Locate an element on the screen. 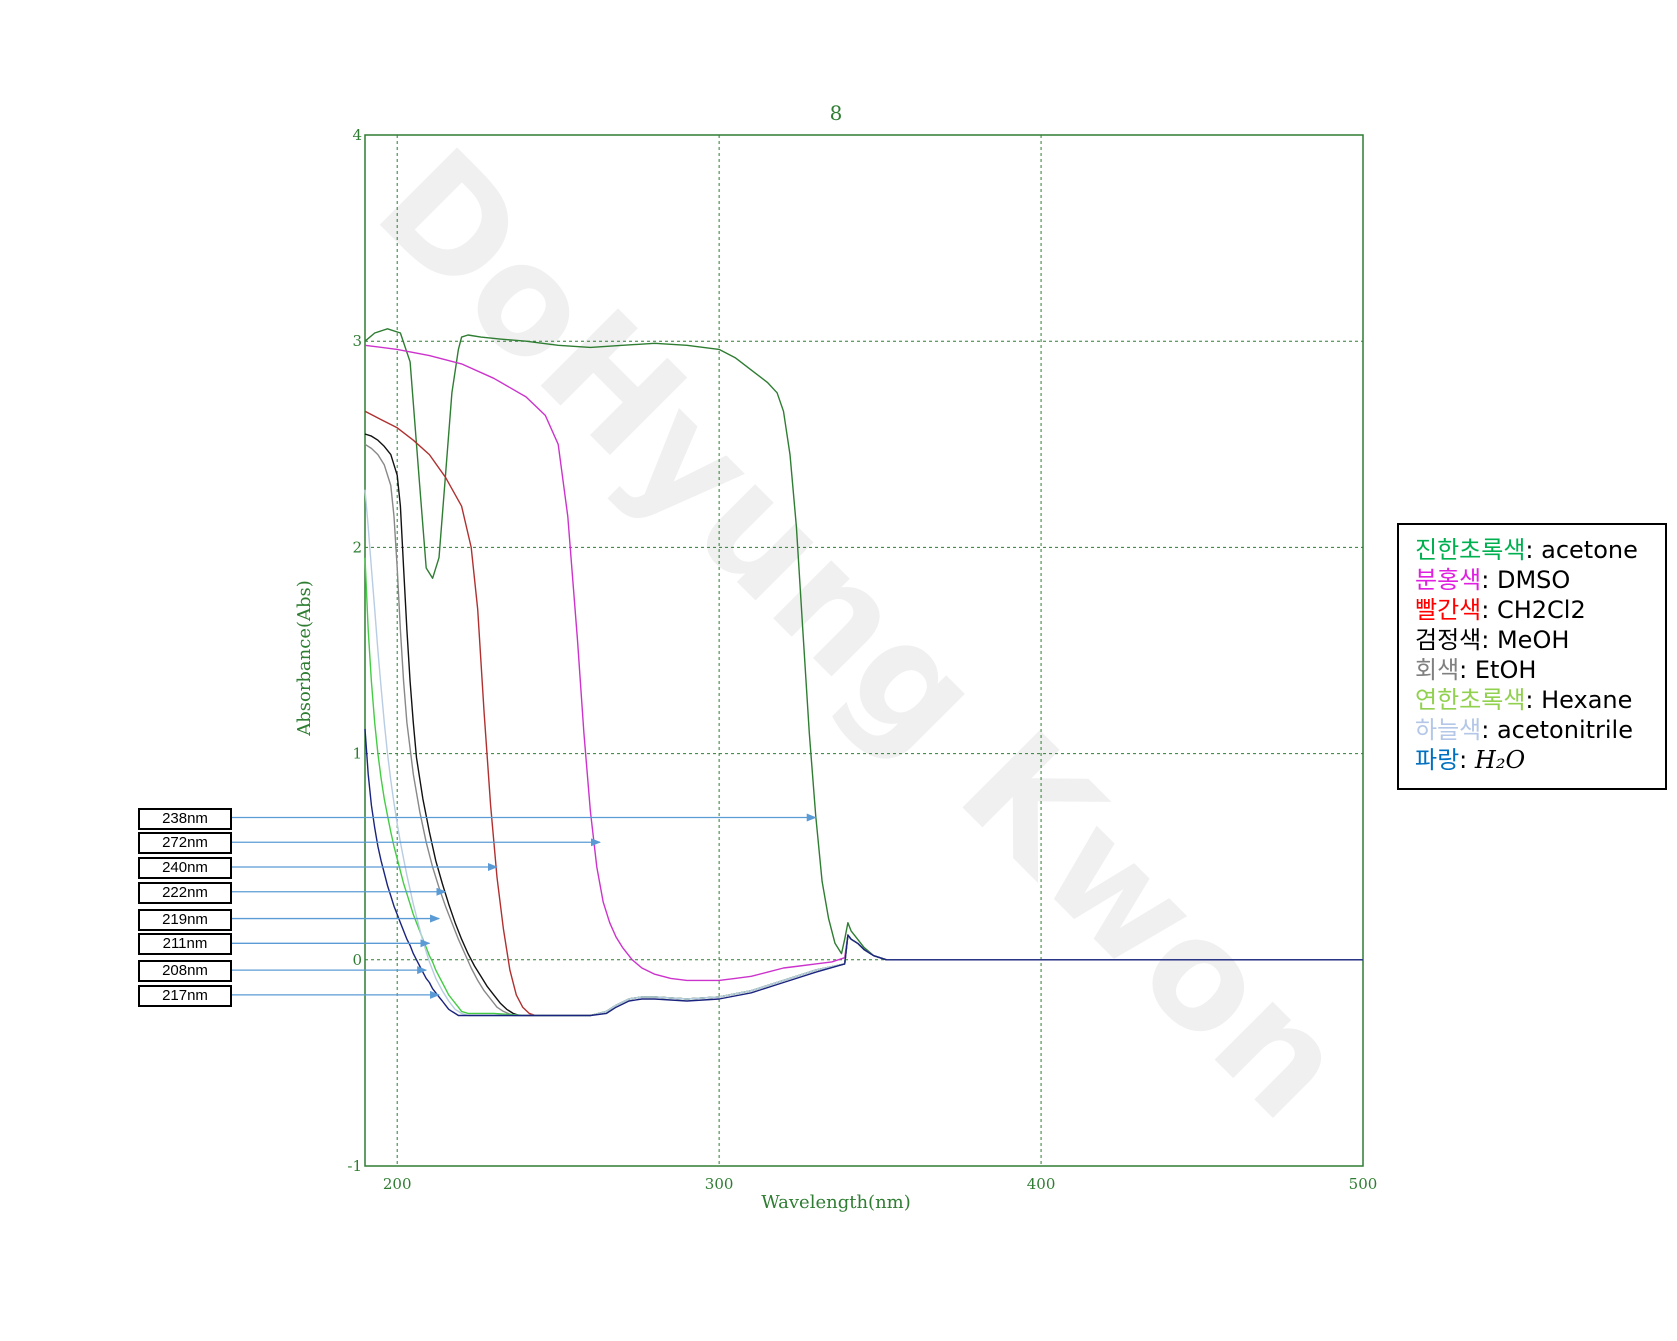 This screenshot has width=1677, height=1341. legend-entry-h2o: 파랑: H₂O is located at coordinates (1540, 760).